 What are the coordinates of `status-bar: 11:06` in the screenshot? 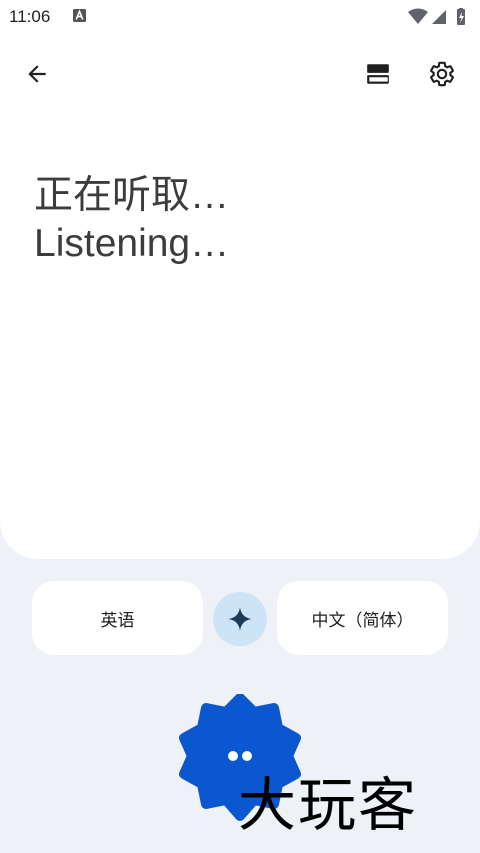 It's located at (240, 16).